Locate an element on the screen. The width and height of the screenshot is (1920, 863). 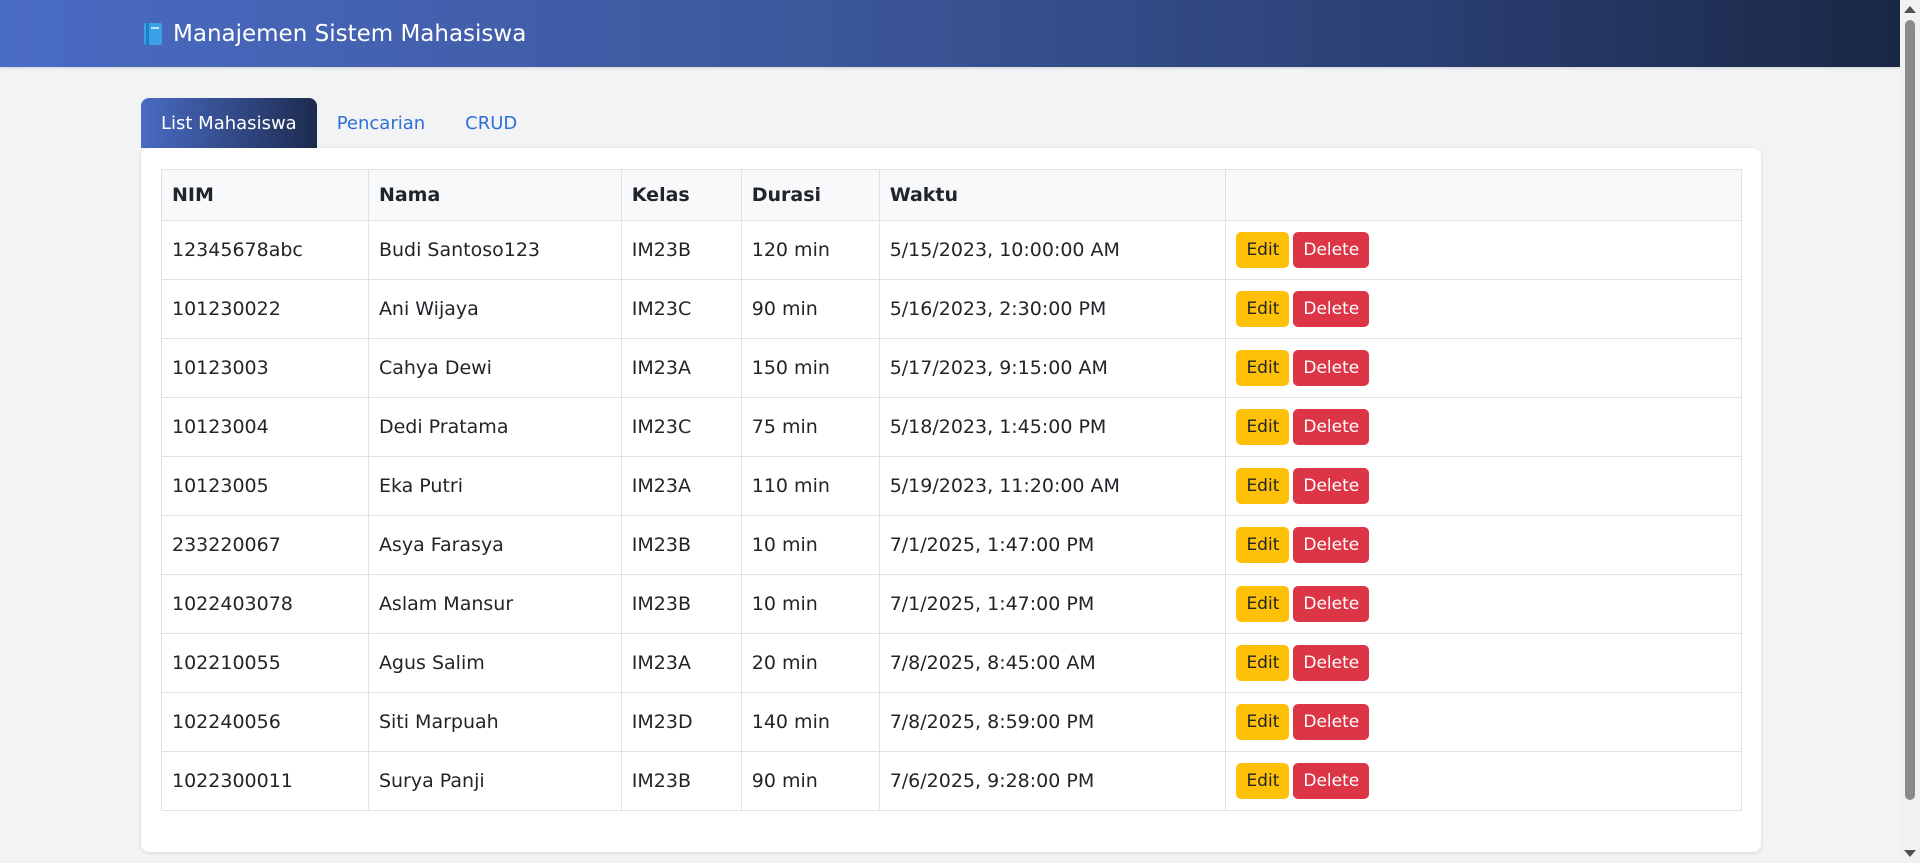
header-actions is located at coordinates (1483, 195).